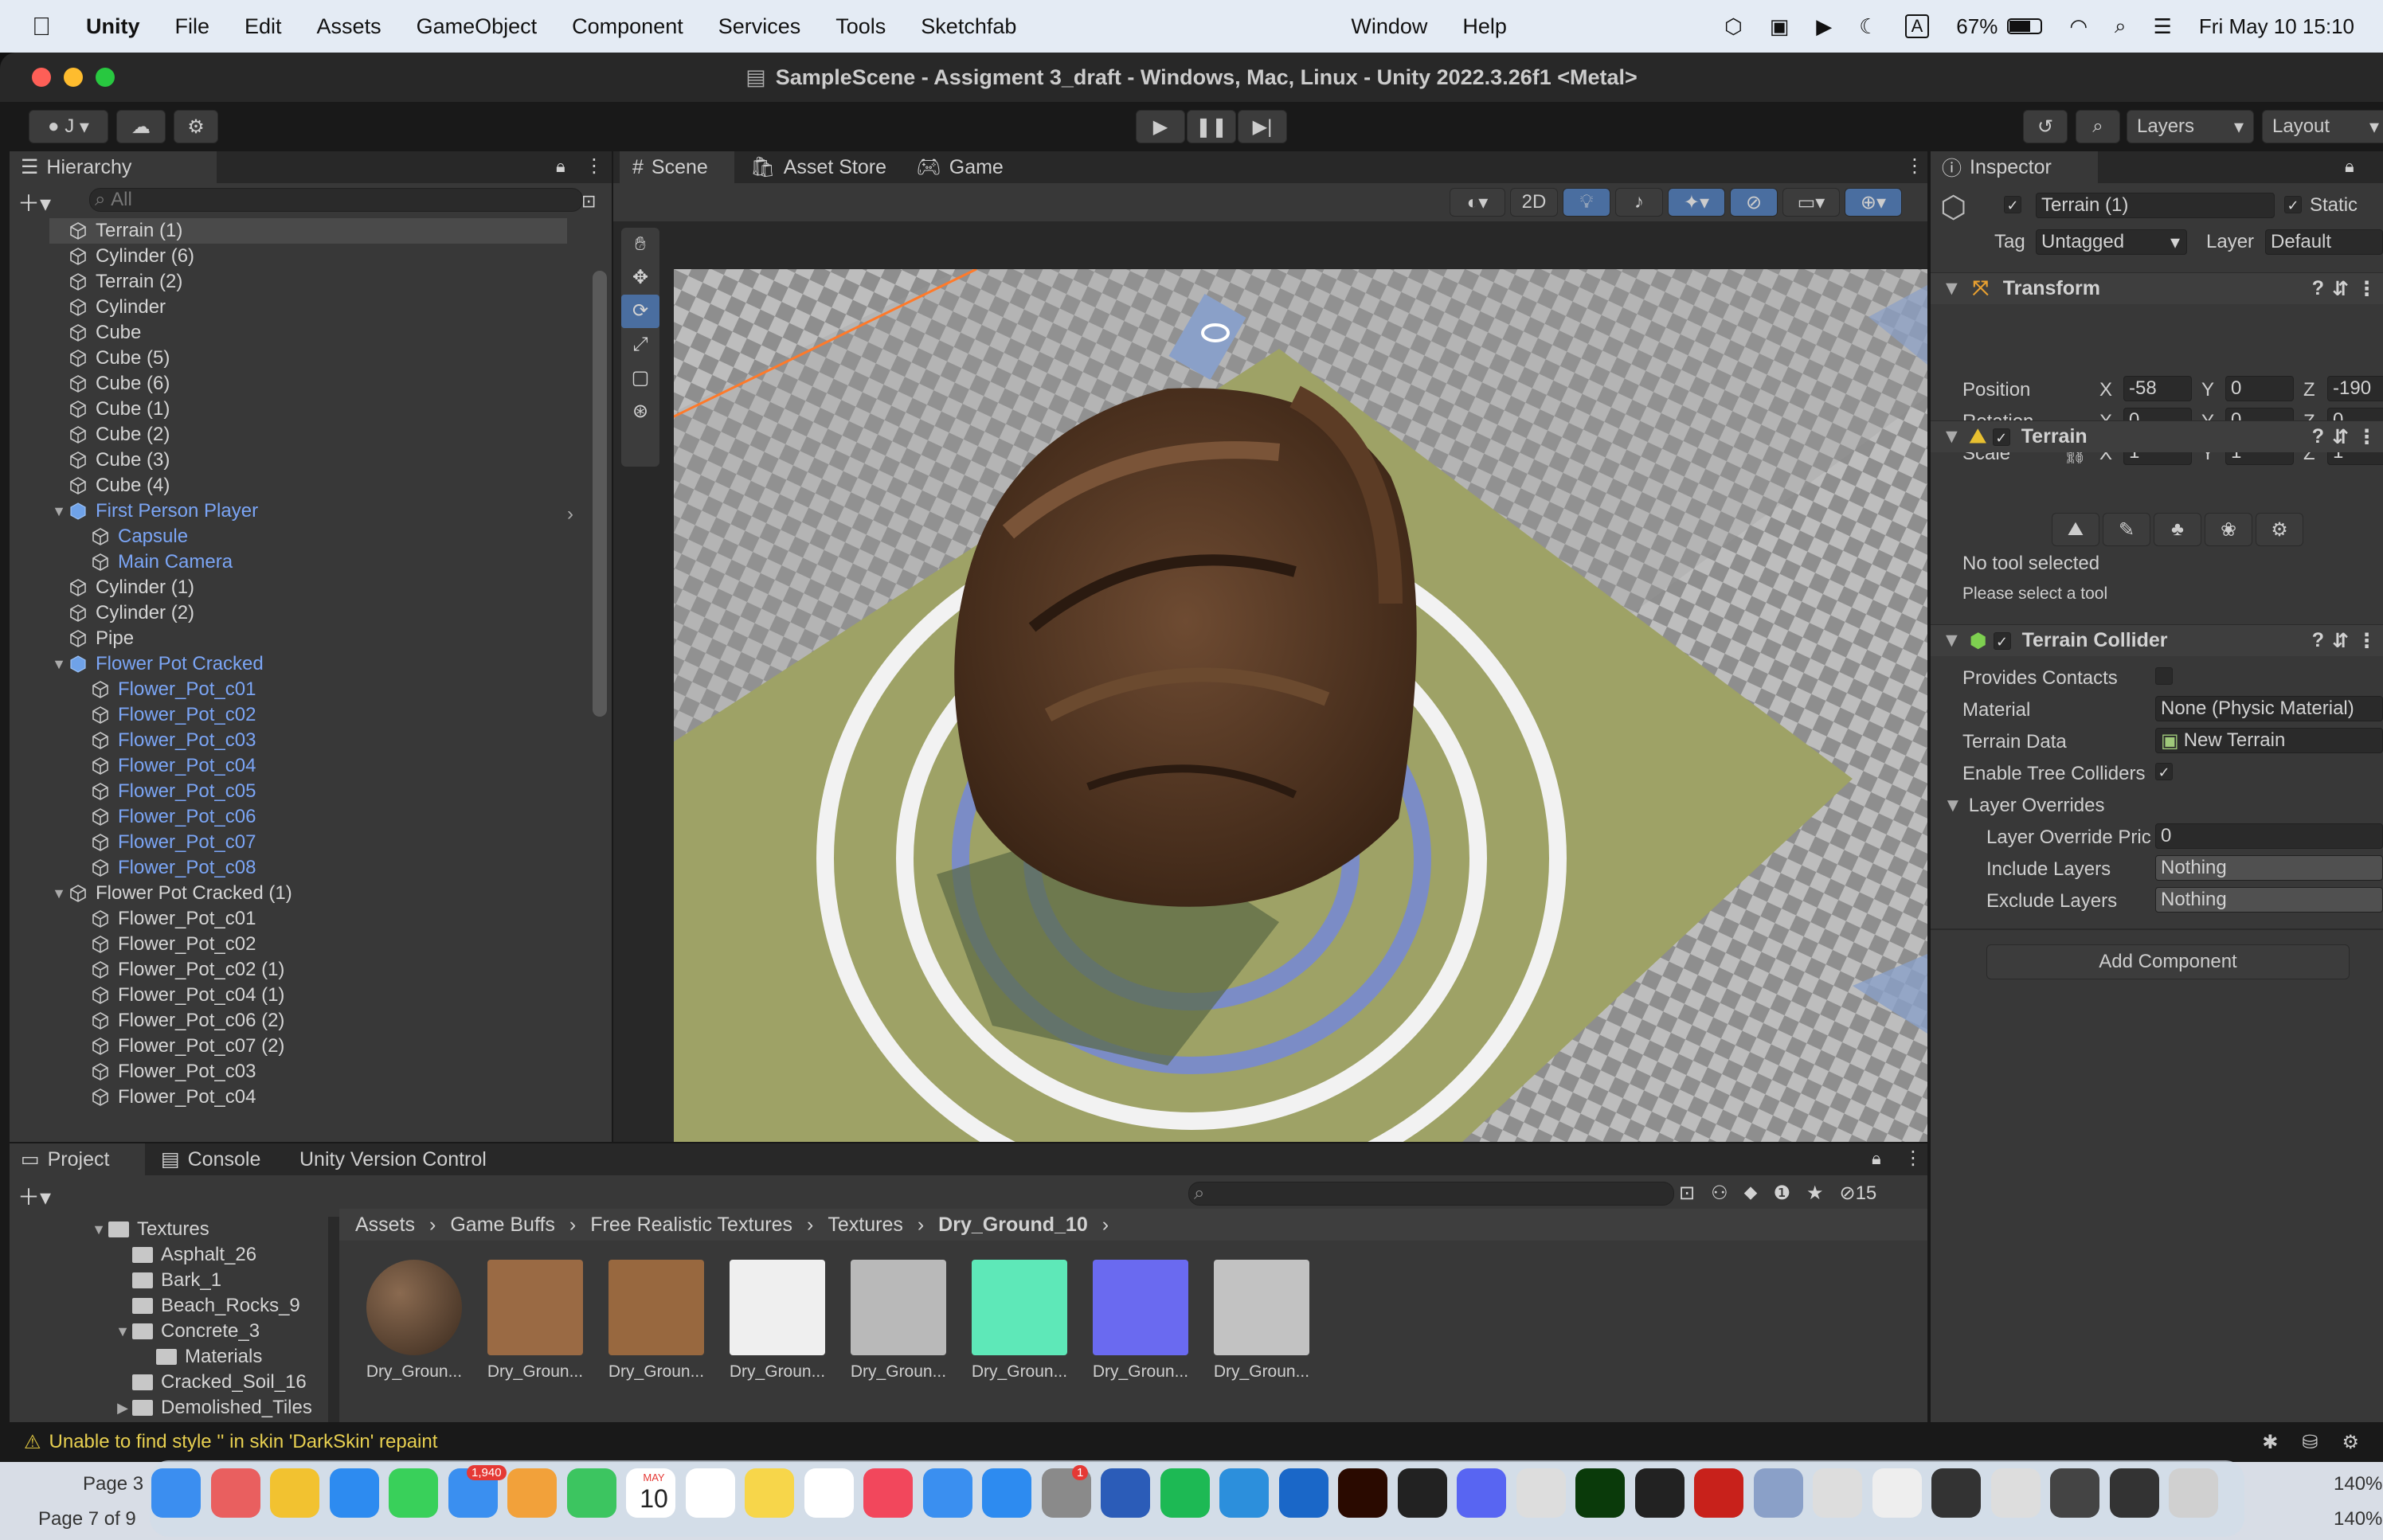 Image resolution: width=2383 pixels, height=1540 pixels. I want to click on tab-project: ▭ Project, so click(77, 1159).